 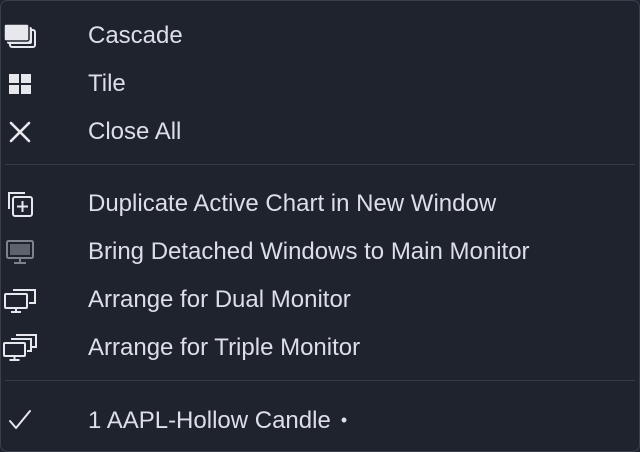 I want to click on menu-item-label: Close All, so click(x=135, y=131).